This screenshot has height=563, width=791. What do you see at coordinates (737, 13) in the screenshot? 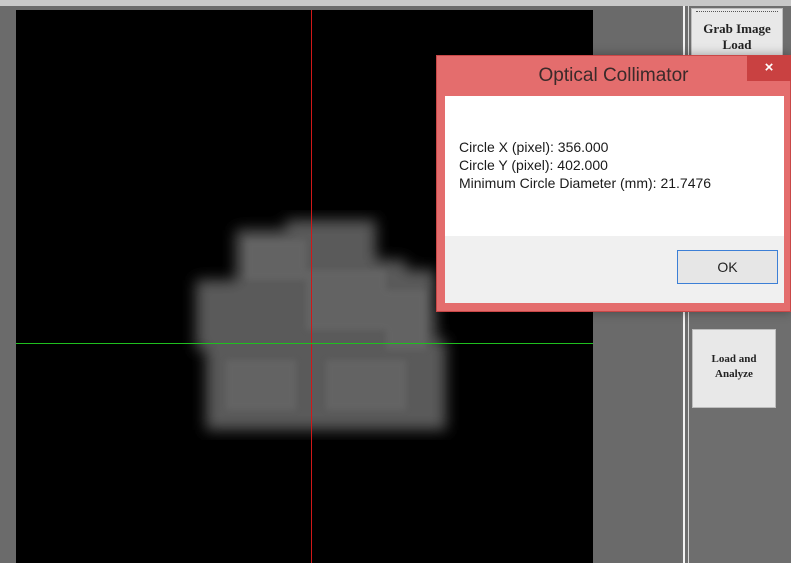
I see `button-dotted-edge` at bounding box center [737, 13].